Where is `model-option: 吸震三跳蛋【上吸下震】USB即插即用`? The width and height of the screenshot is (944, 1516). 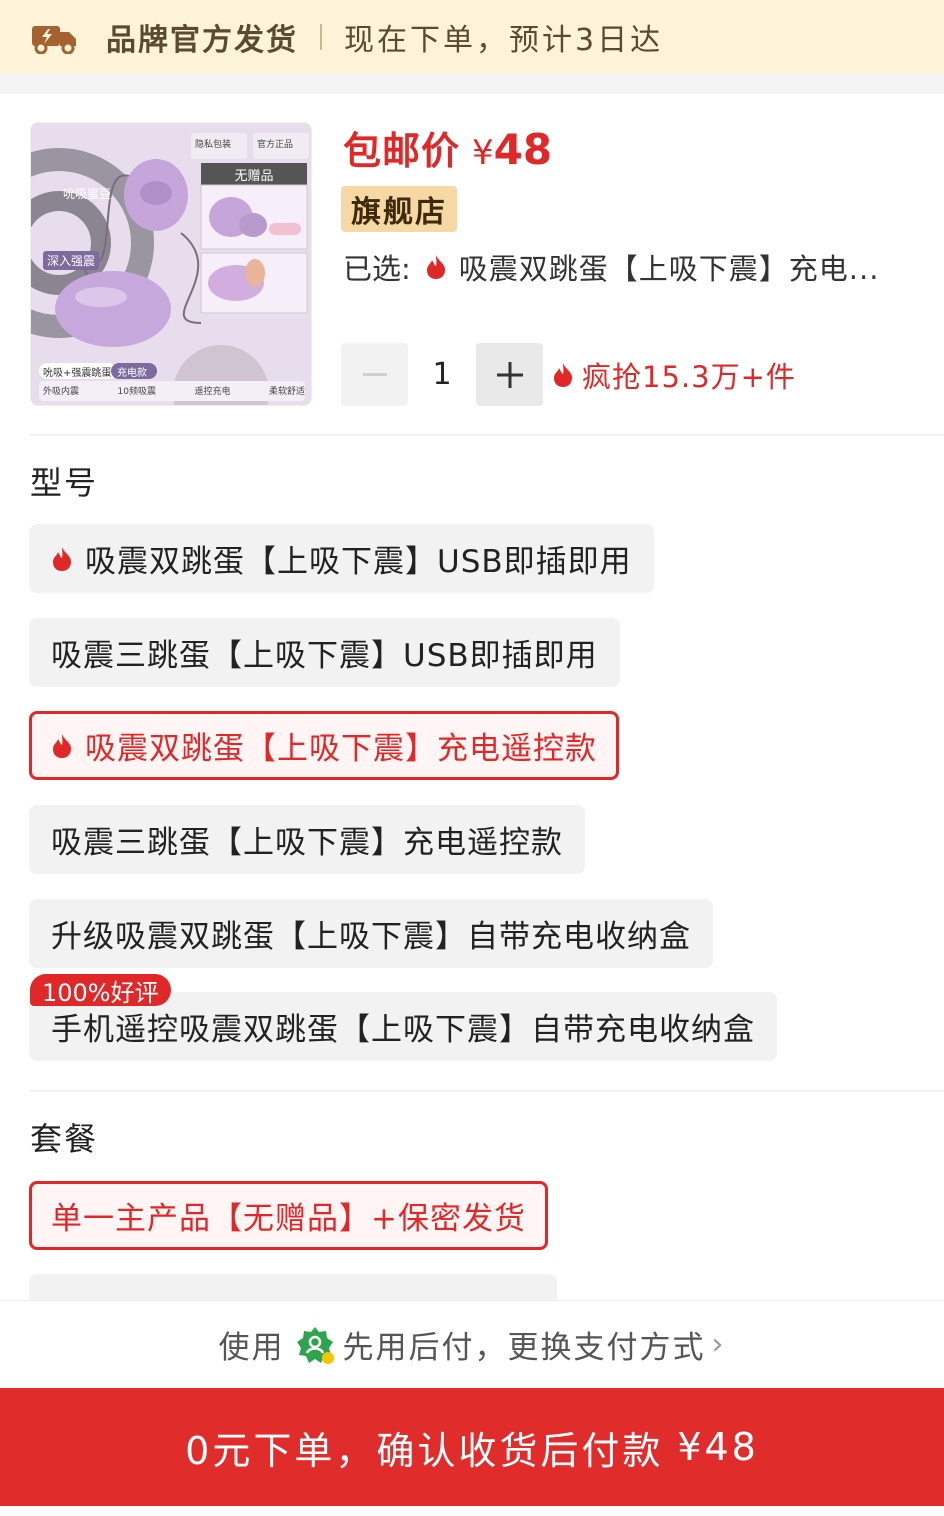
model-option: 吸震三跳蛋【上吸下震】USB即插即用 is located at coordinates (324, 652).